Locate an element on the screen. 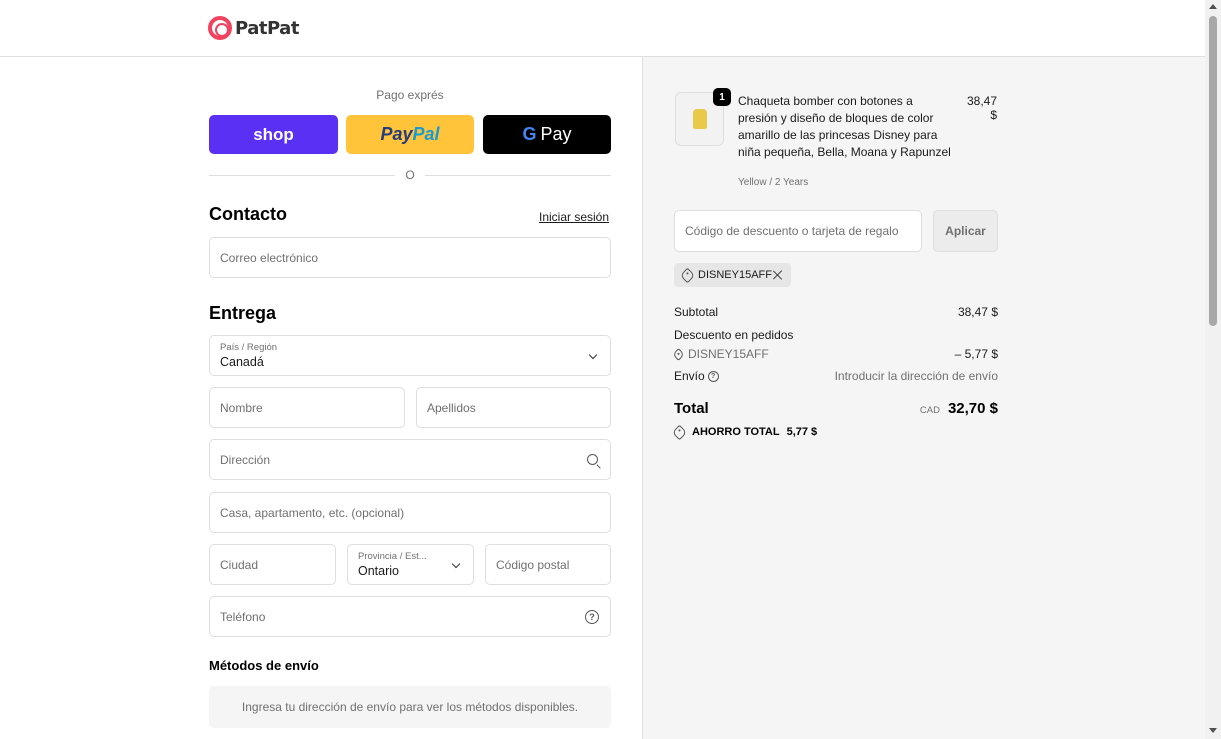 The width and height of the screenshot is (1221, 739). shipping-methods-title: Métodos de envío is located at coordinates (264, 665).